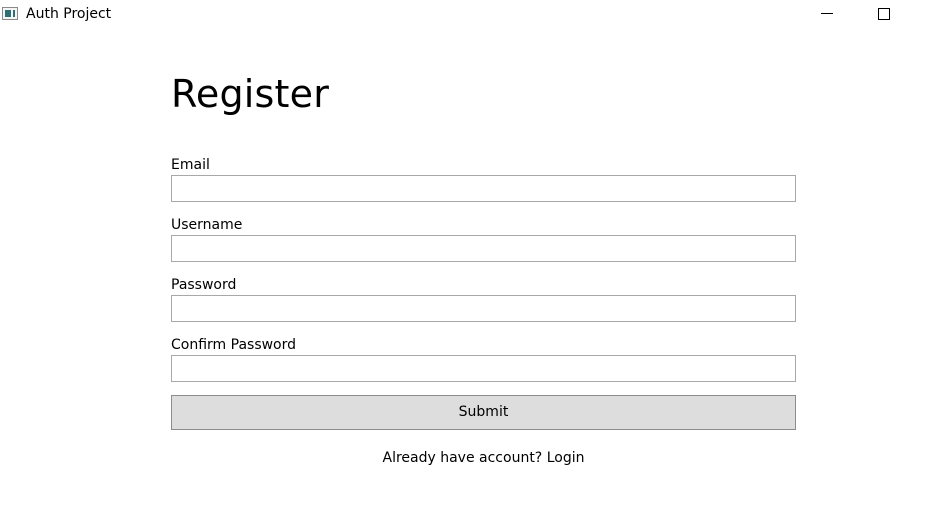 This screenshot has width=935, height=528. Describe the element at coordinates (234, 345) in the screenshot. I see `confirm-password-label: Confirm Password` at that location.